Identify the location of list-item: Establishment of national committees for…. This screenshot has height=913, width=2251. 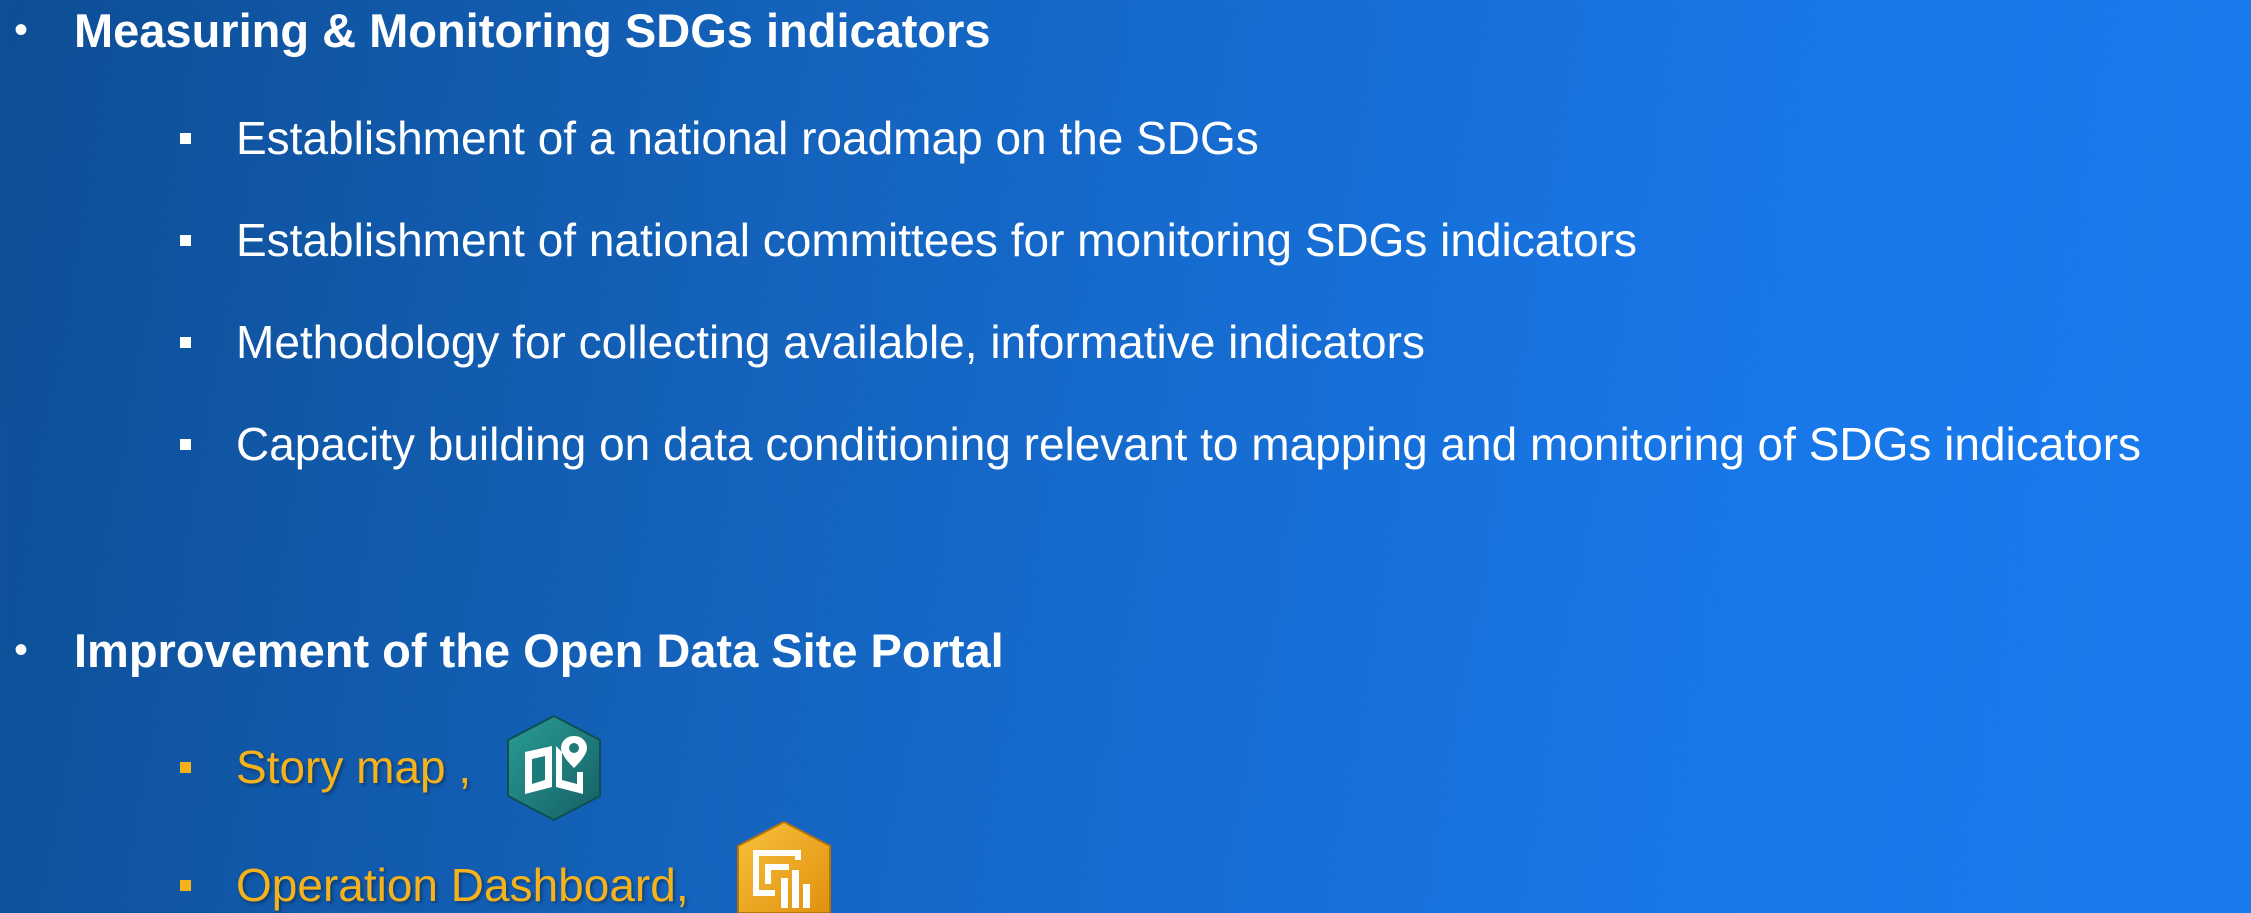
(908, 240).